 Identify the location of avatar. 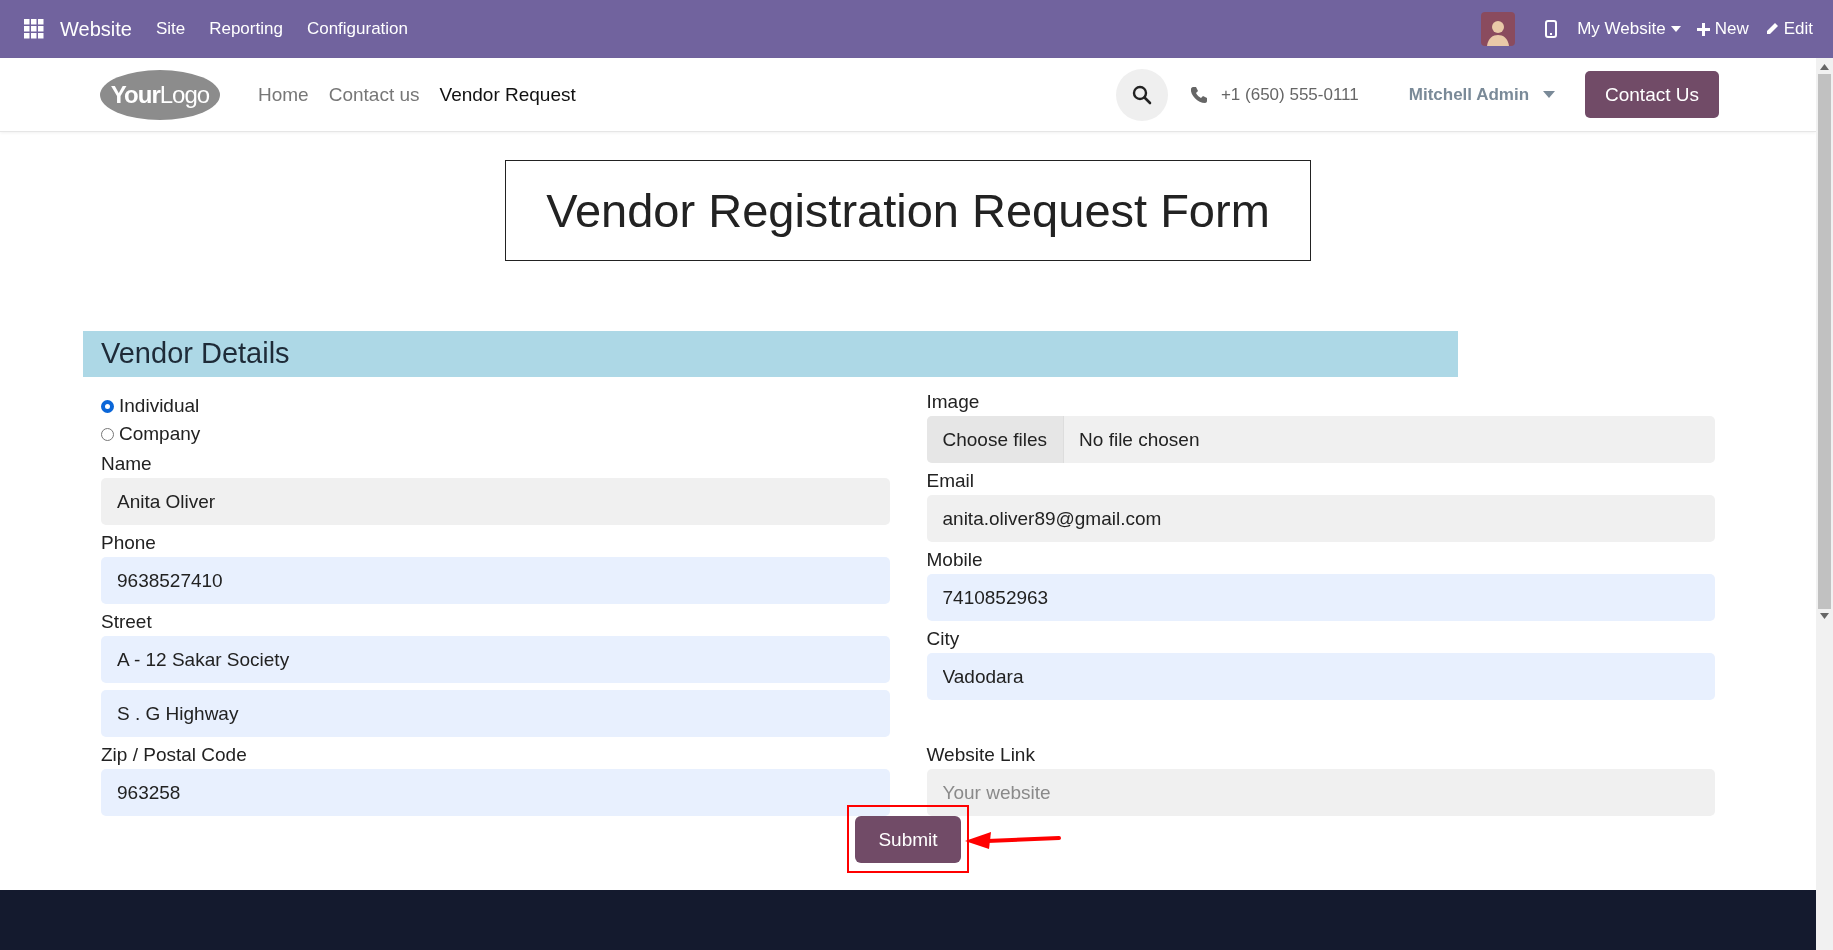
(1498, 29).